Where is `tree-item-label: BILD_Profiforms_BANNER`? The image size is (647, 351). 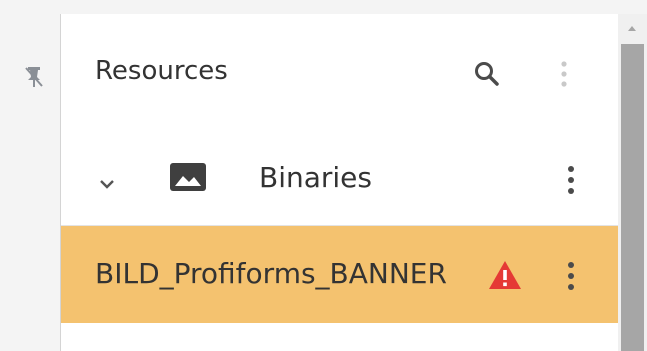
tree-item-label: BILD_Profiforms_BANNER is located at coordinates (271, 273).